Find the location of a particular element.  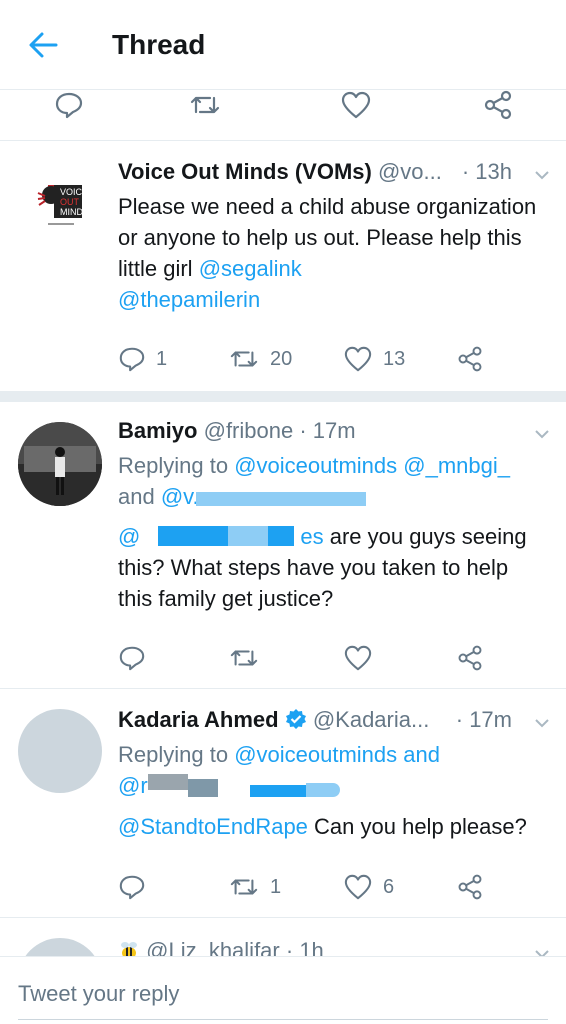

handle: @Liz_khalifar is located at coordinates (213, 948).